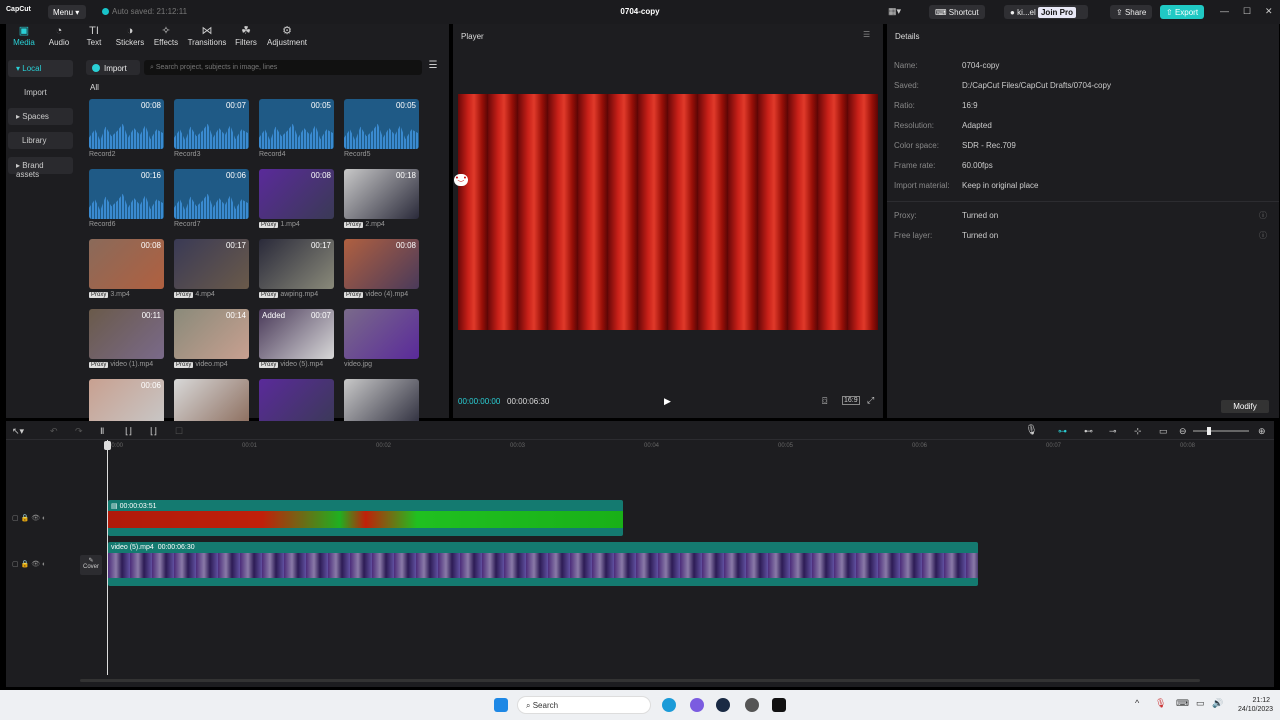  Describe the element at coordinates (1245, 406) in the screenshot. I see `modify-button: Modify` at that location.